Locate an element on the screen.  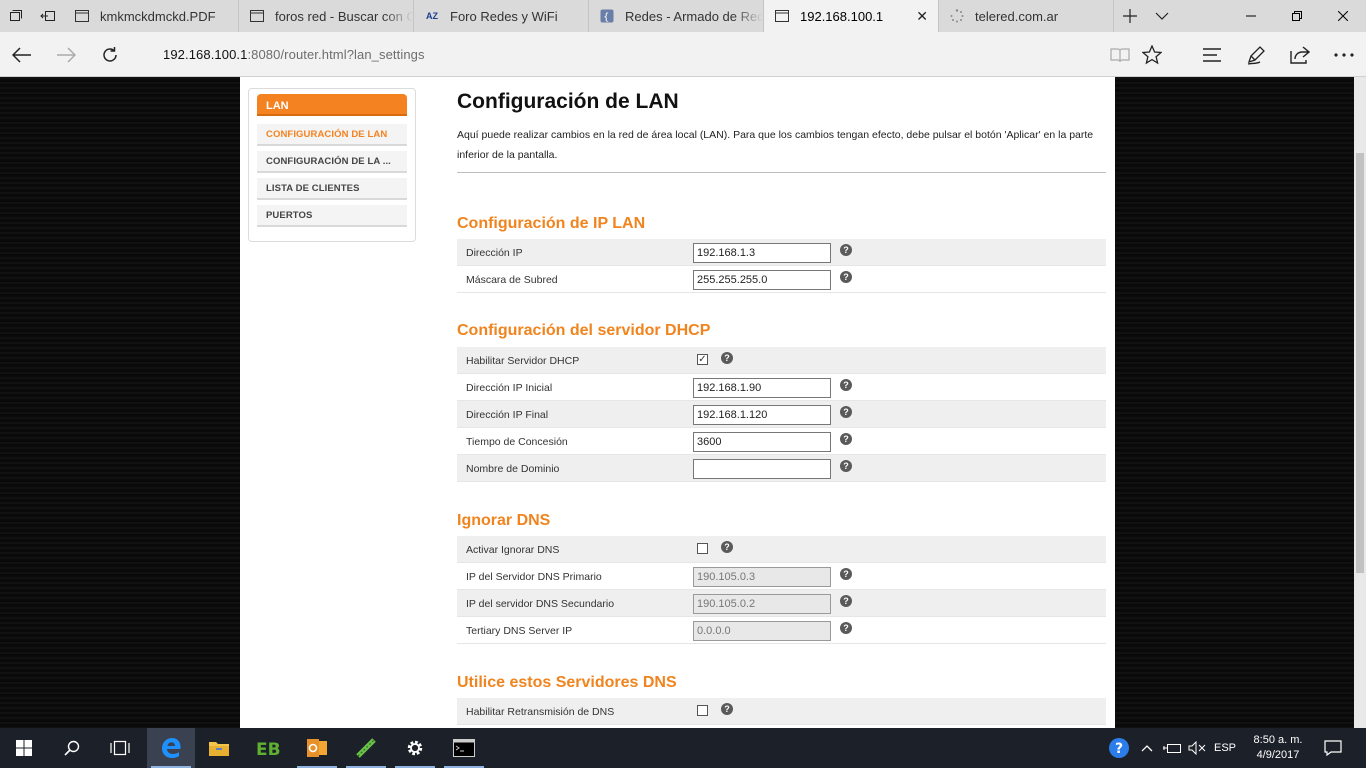
gear-icon is located at coordinates (415, 748).